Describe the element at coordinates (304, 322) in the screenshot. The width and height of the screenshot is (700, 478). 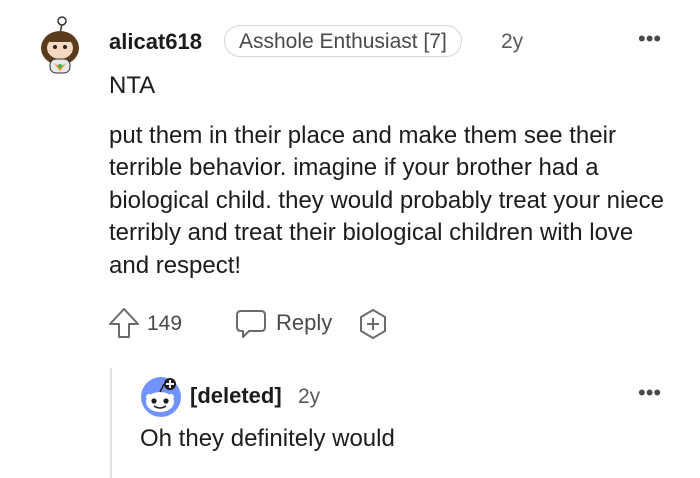
I see `reply-label: Reply` at that location.